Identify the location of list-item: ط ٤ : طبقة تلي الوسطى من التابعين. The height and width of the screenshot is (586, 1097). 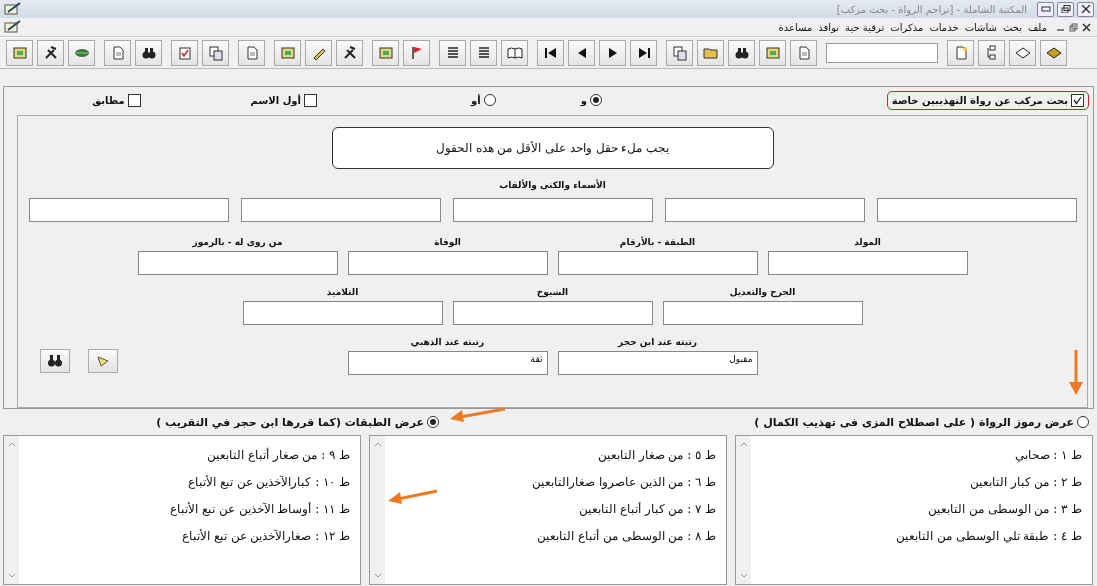
(921, 536).